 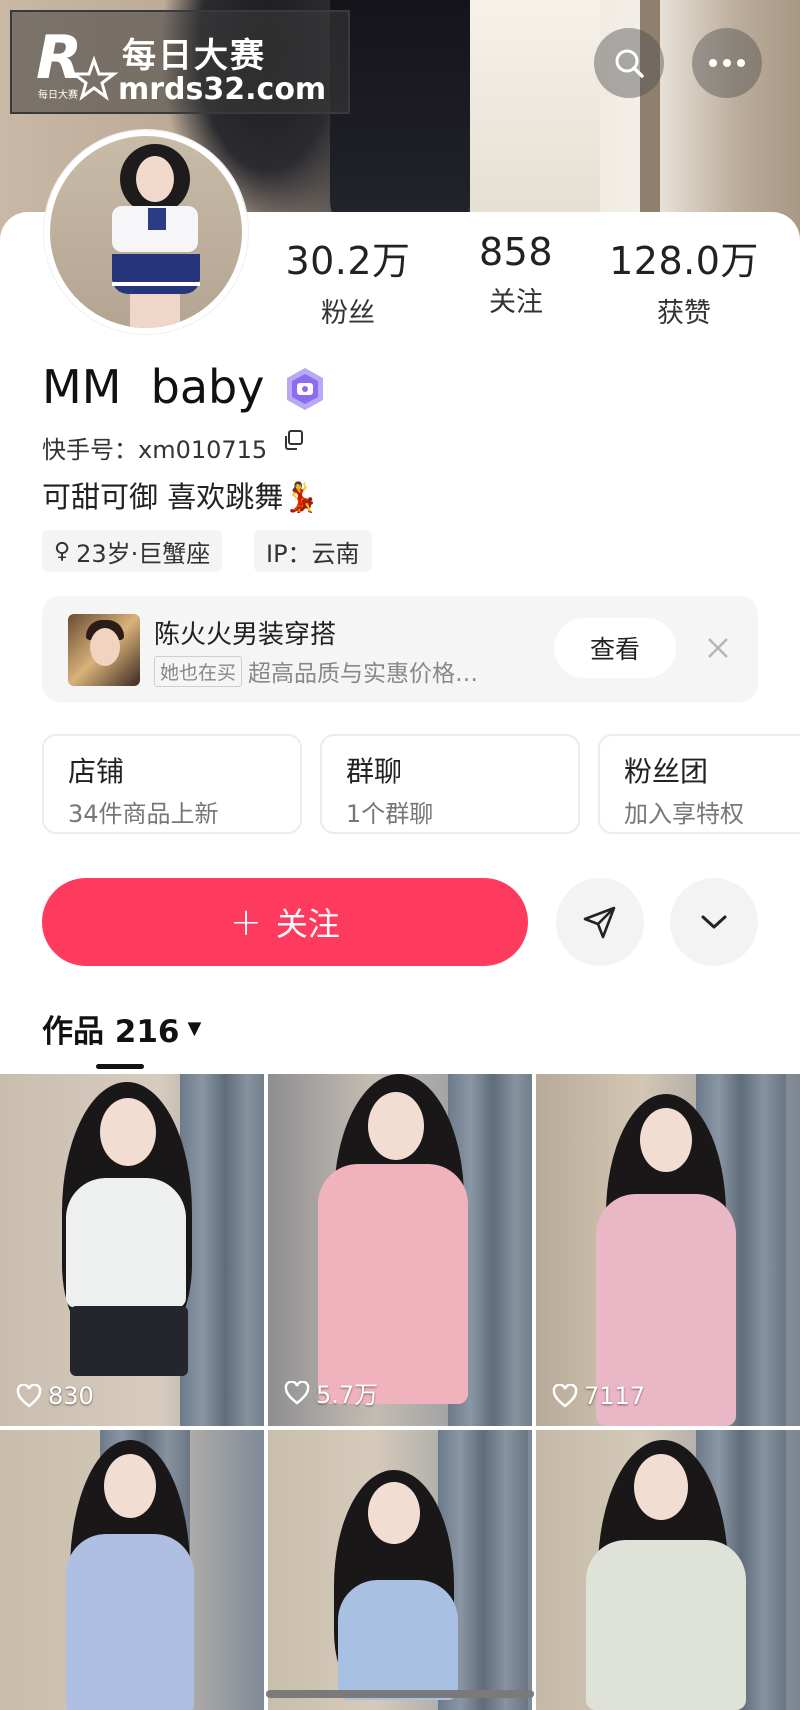 What do you see at coordinates (246, 922) in the screenshot?
I see `plus-icon: +` at bounding box center [246, 922].